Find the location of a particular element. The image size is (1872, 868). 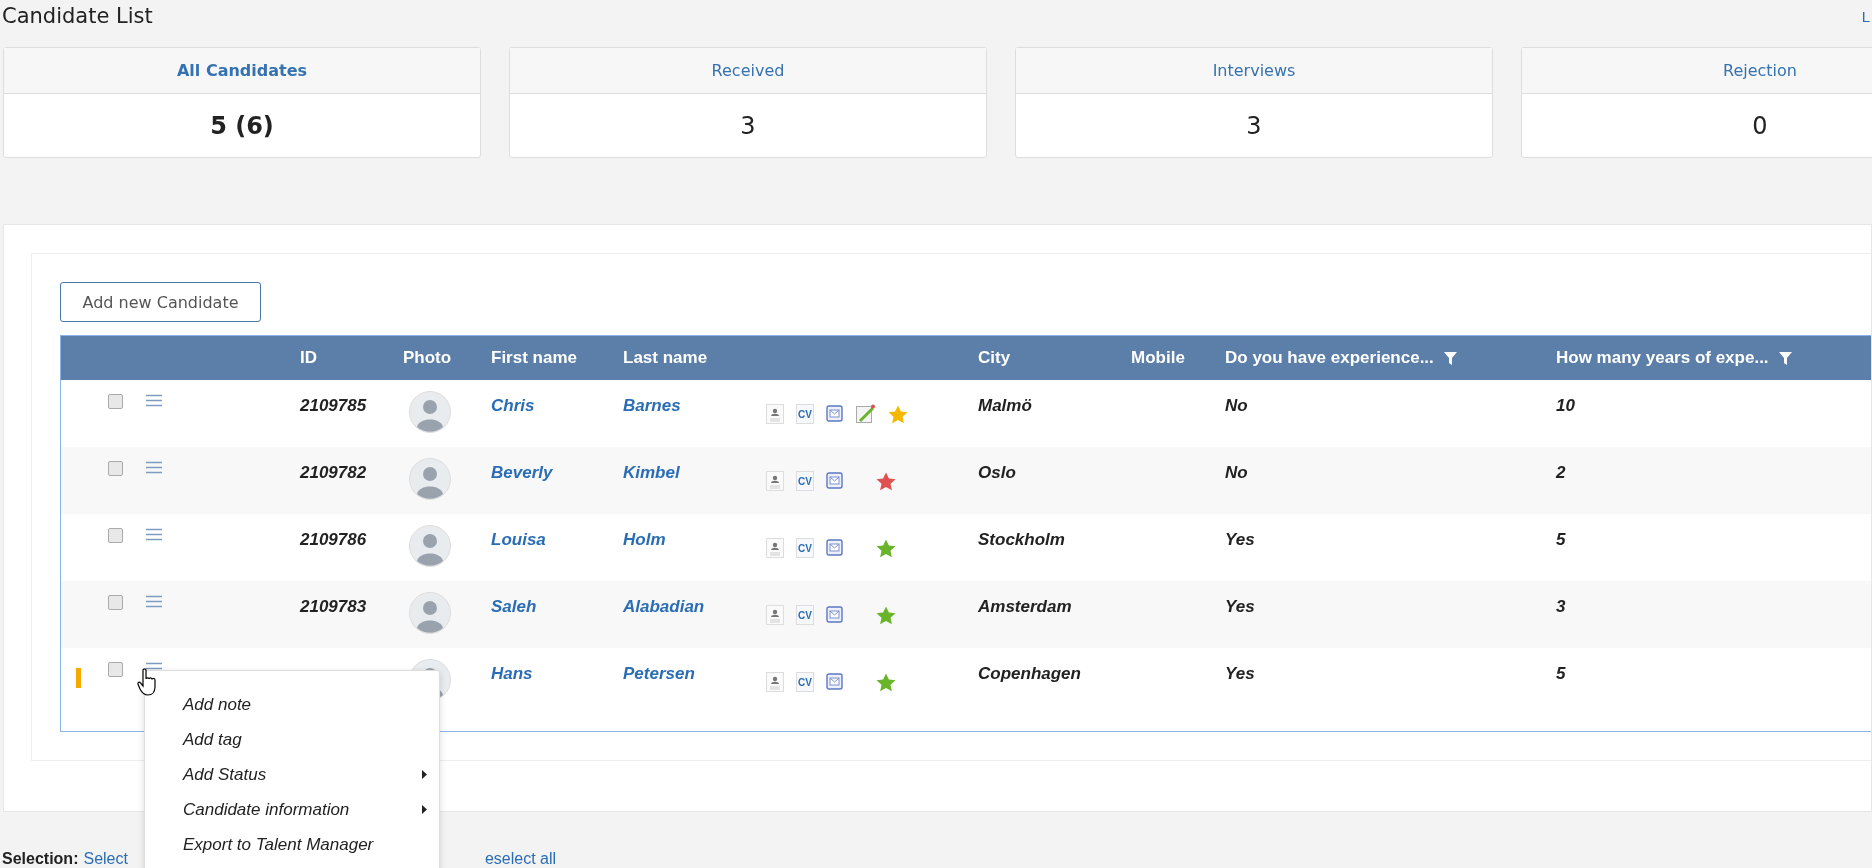

city-cell: Amsterdam is located at coordinates (1025, 607).